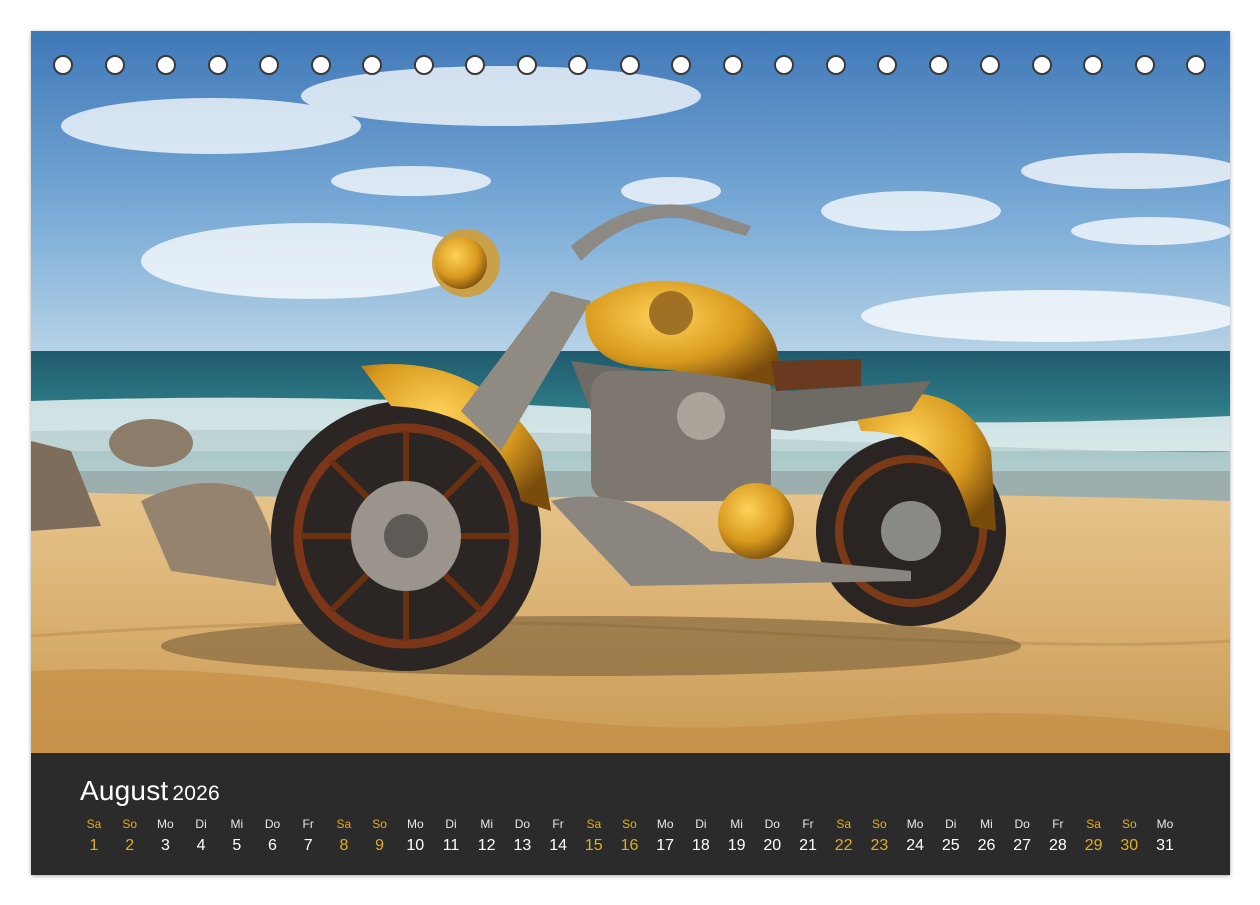 This screenshot has height=905, width=1260. Describe the element at coordinates (701, 835) in the screenshot. I see `day-cell: Di 18` at that location.